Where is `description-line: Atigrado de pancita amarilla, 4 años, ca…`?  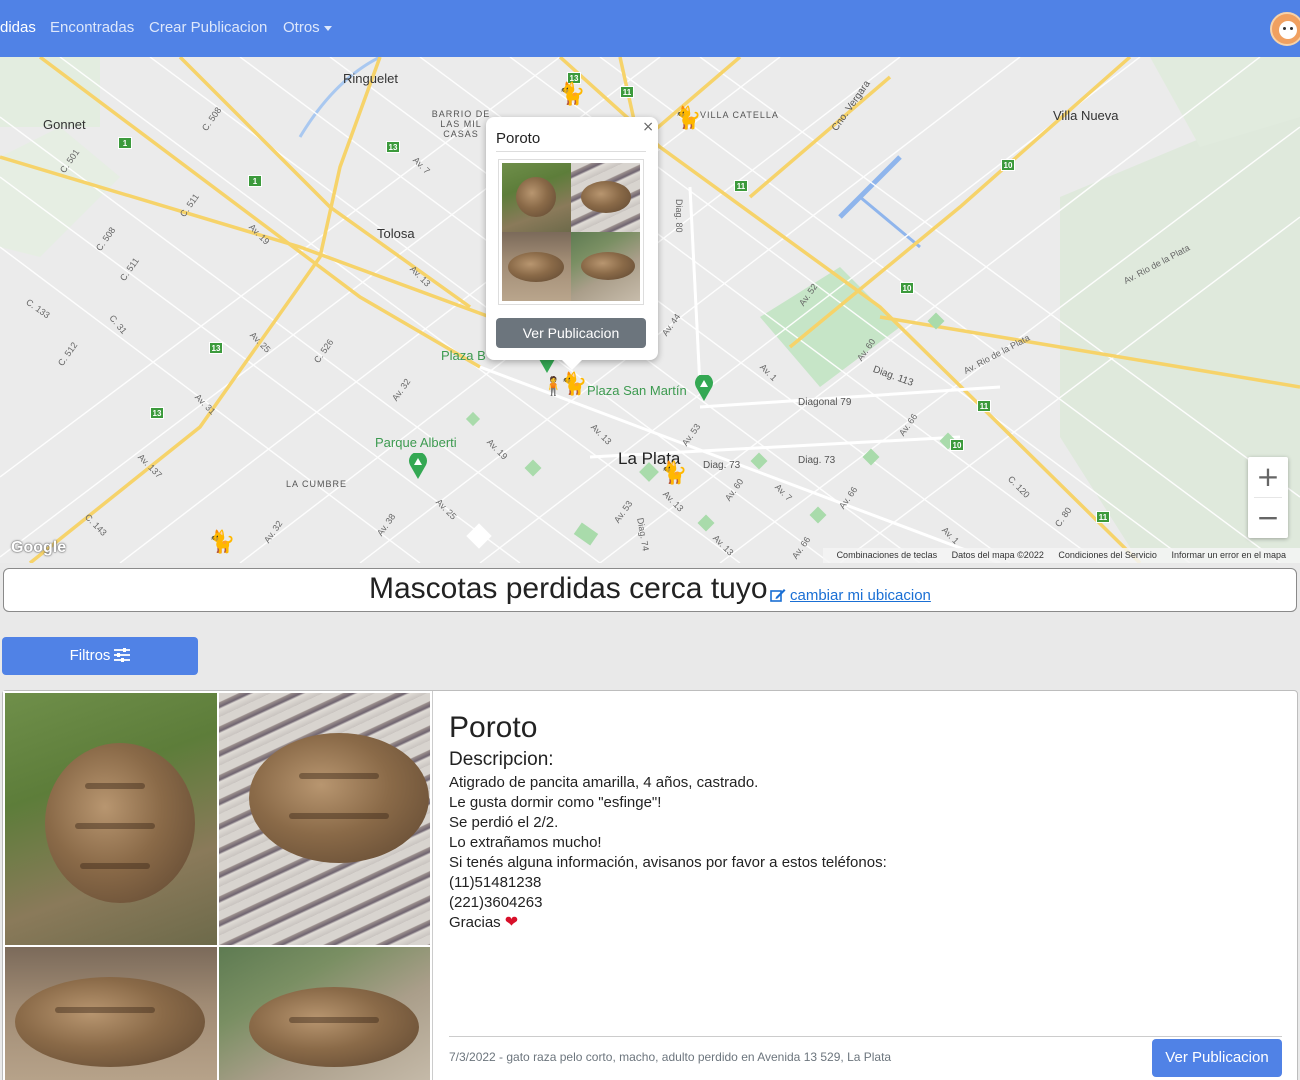
description-line: Atigrado de pancita amarilla, 4 años, ca… is located at coordinates (604, 782).